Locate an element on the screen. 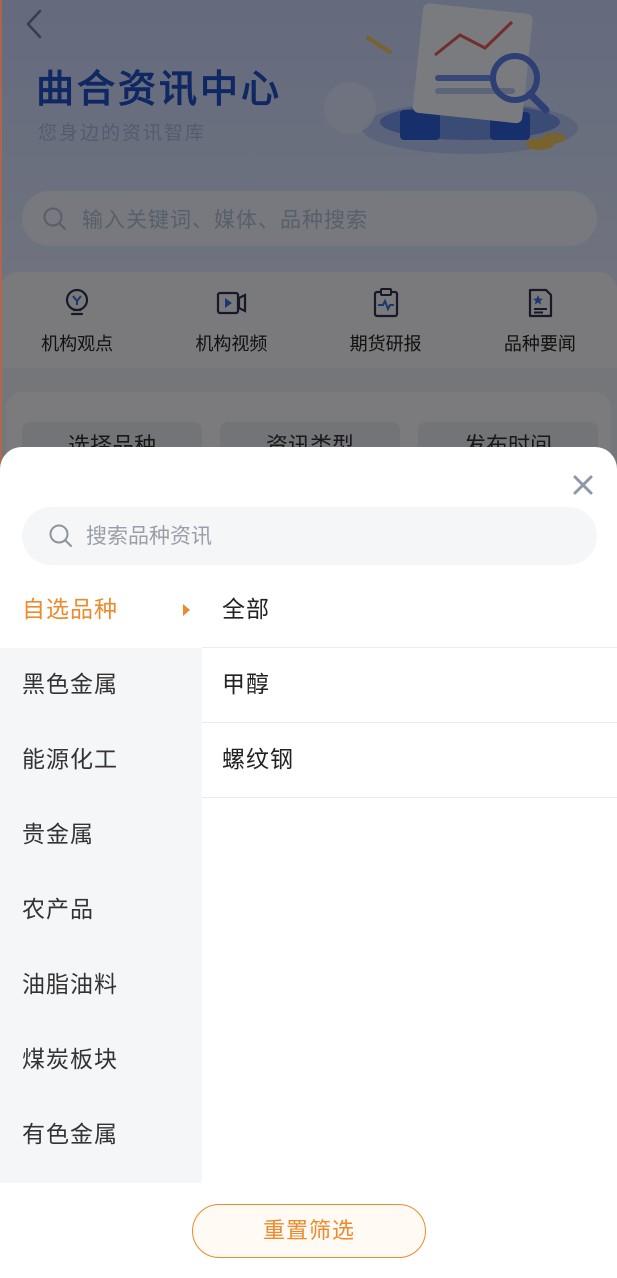 The width and height of the screenshot is (617, 1278). category-item-precious-metals: 贵金属 is located at coordinates (101, 835).